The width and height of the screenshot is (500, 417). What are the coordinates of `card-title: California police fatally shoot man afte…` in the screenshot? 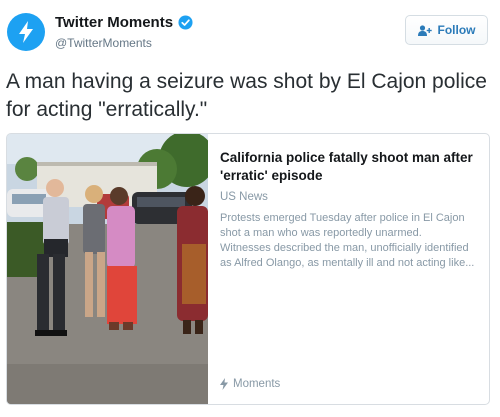 It's located at (347, 167).